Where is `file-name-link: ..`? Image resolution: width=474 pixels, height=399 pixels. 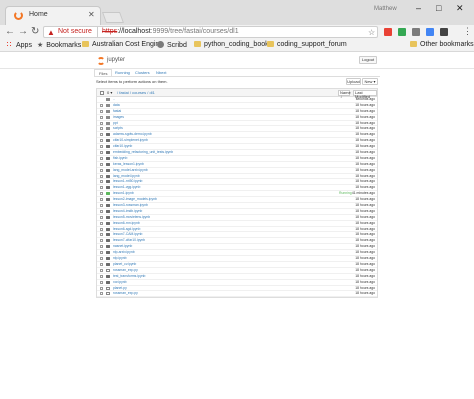 file-name-link: .. is located at coordinates (114, 99).